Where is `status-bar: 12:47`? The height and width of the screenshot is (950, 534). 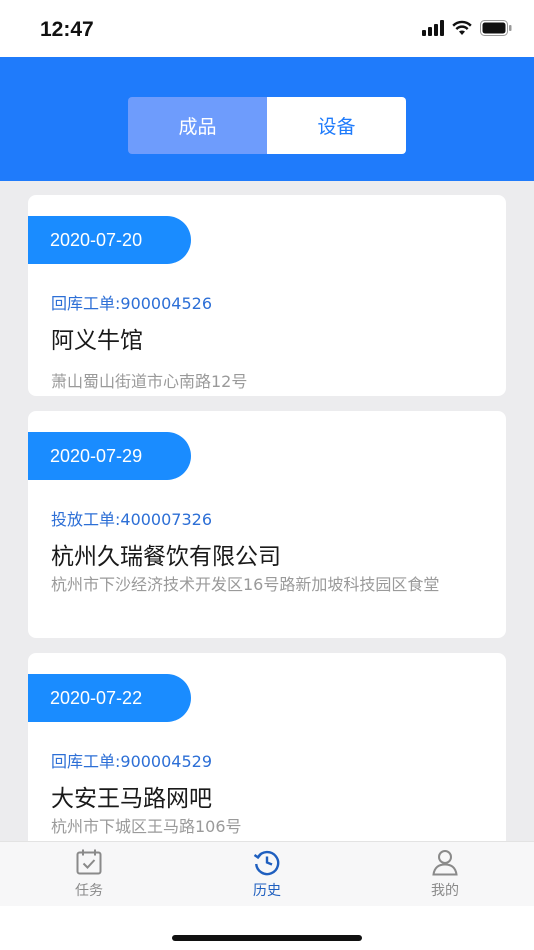
status-bar: 12:47 is located at coordinates (267, 28).